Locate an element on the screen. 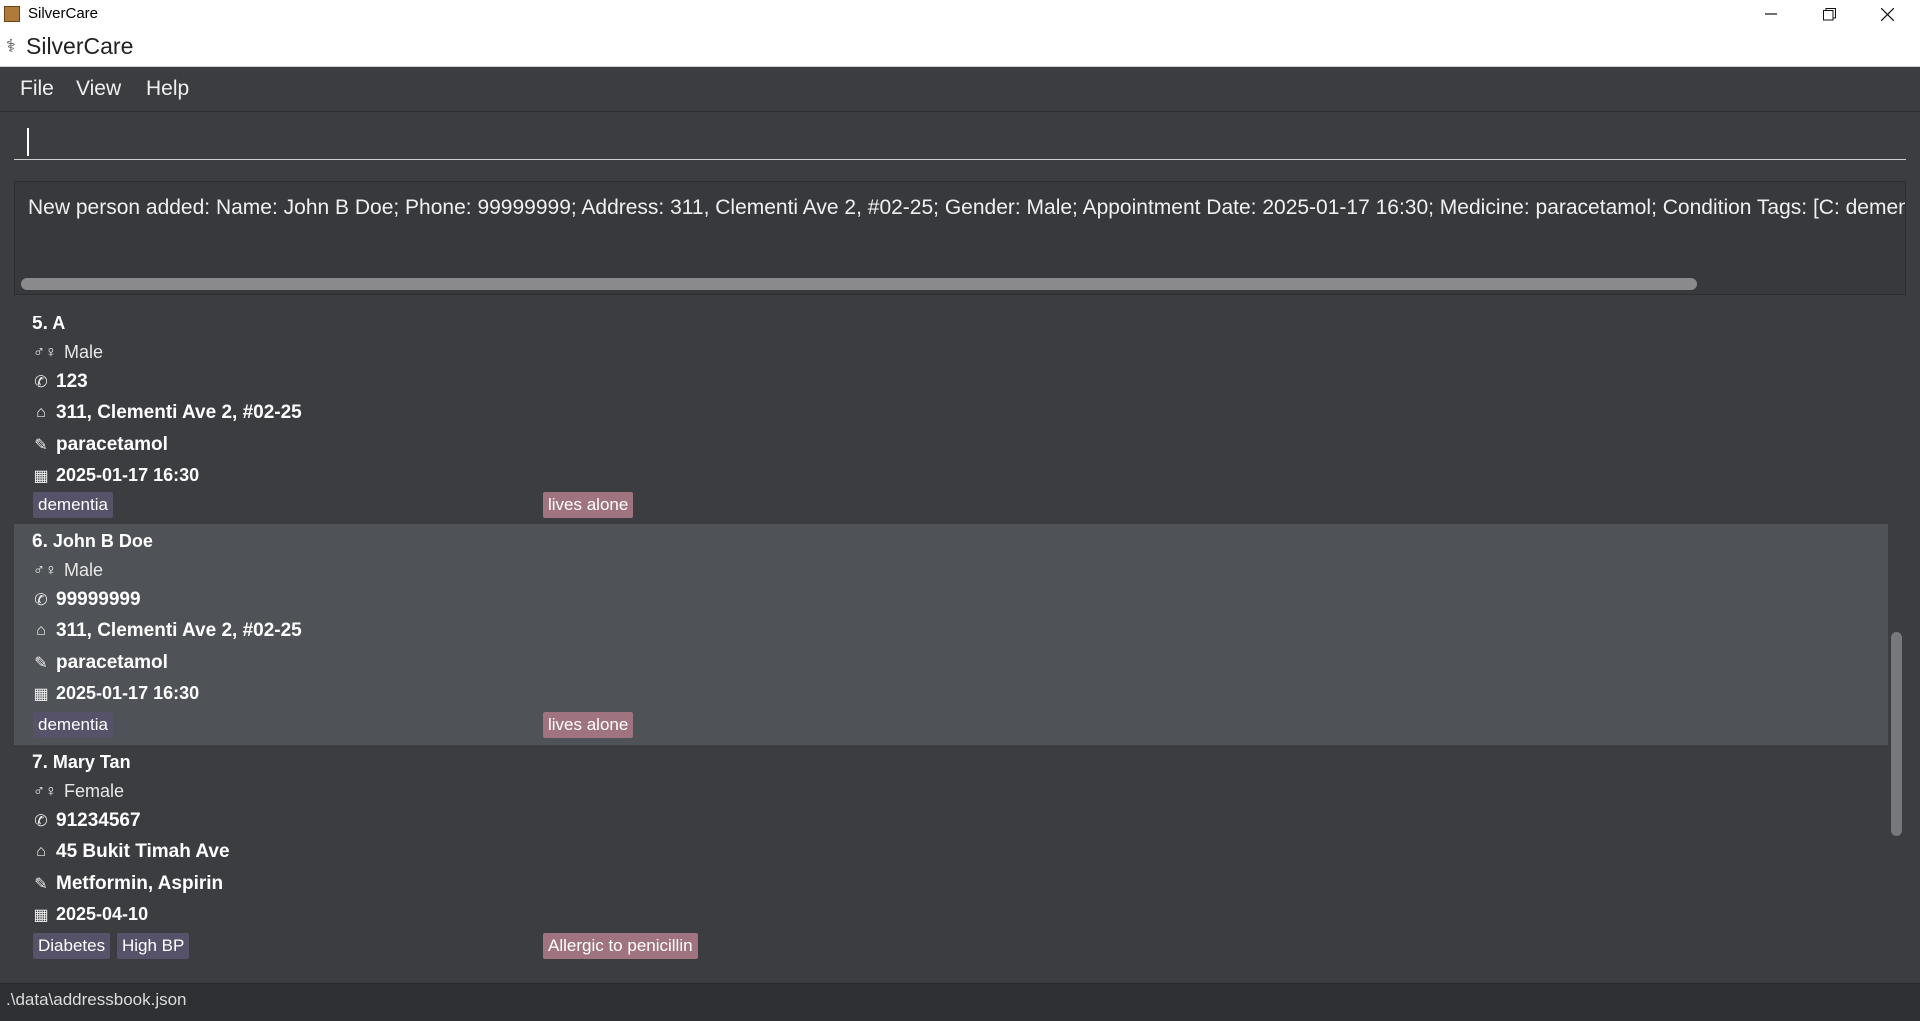  gender-row: ♂♀ Female is located at coordinates (78, 791).